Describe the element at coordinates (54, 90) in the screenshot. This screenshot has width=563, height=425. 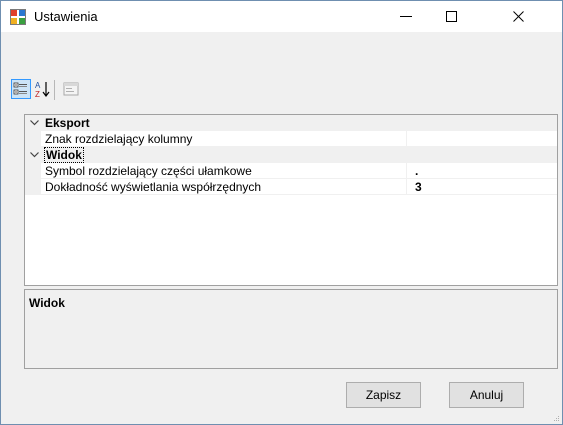
I see `toolbar-separator` at that location.